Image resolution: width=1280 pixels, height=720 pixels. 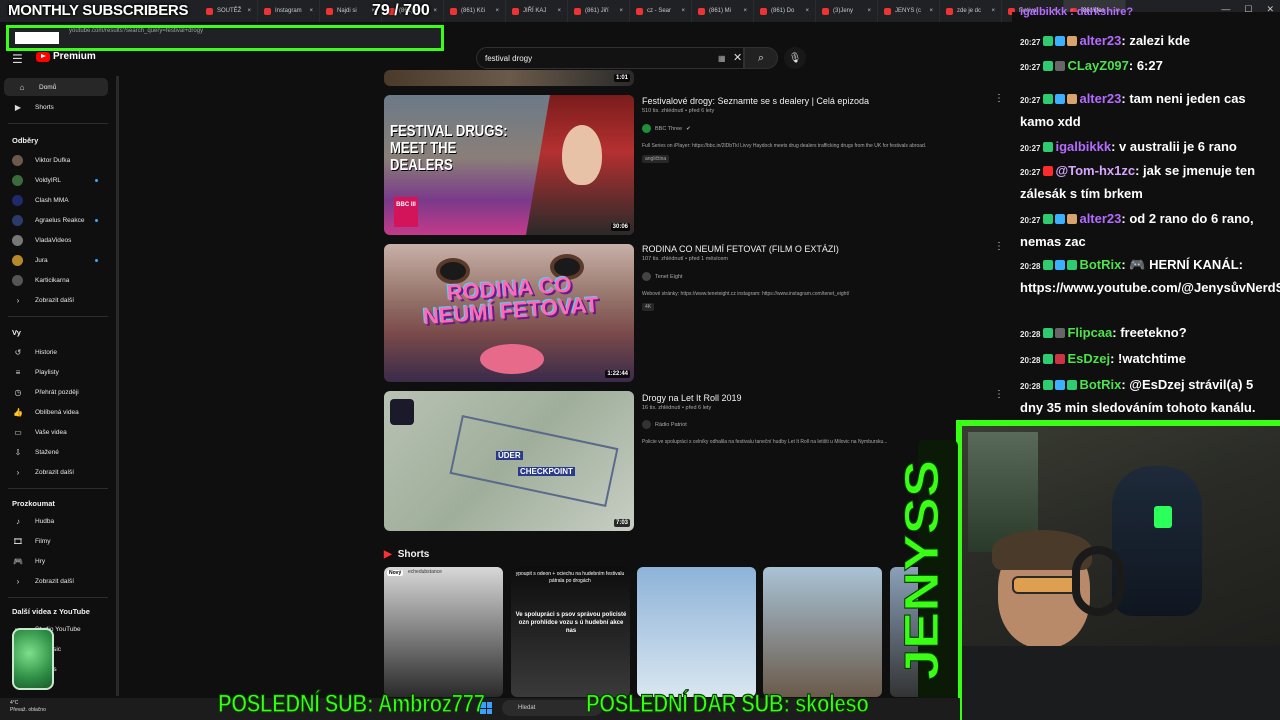 I want to click on browser-tab: Instagram ×, so click(x=289, y=11).